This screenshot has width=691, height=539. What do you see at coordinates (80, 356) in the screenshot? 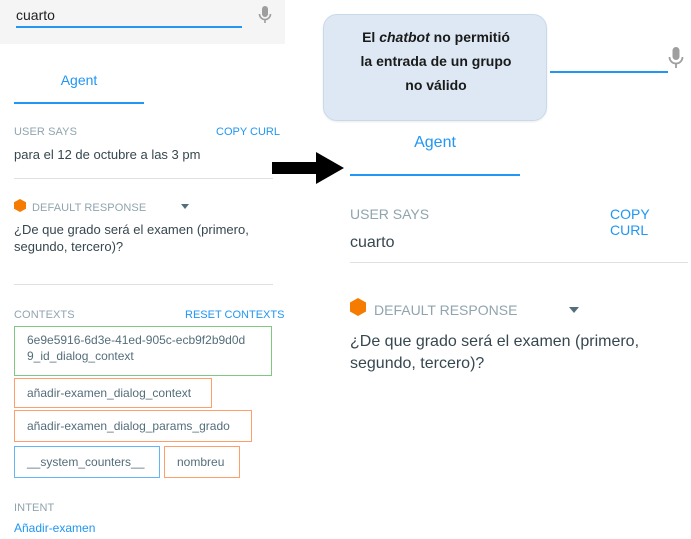
I see `context-chip-line: 9_id_dialog_context` at bounding box center [80, 356].